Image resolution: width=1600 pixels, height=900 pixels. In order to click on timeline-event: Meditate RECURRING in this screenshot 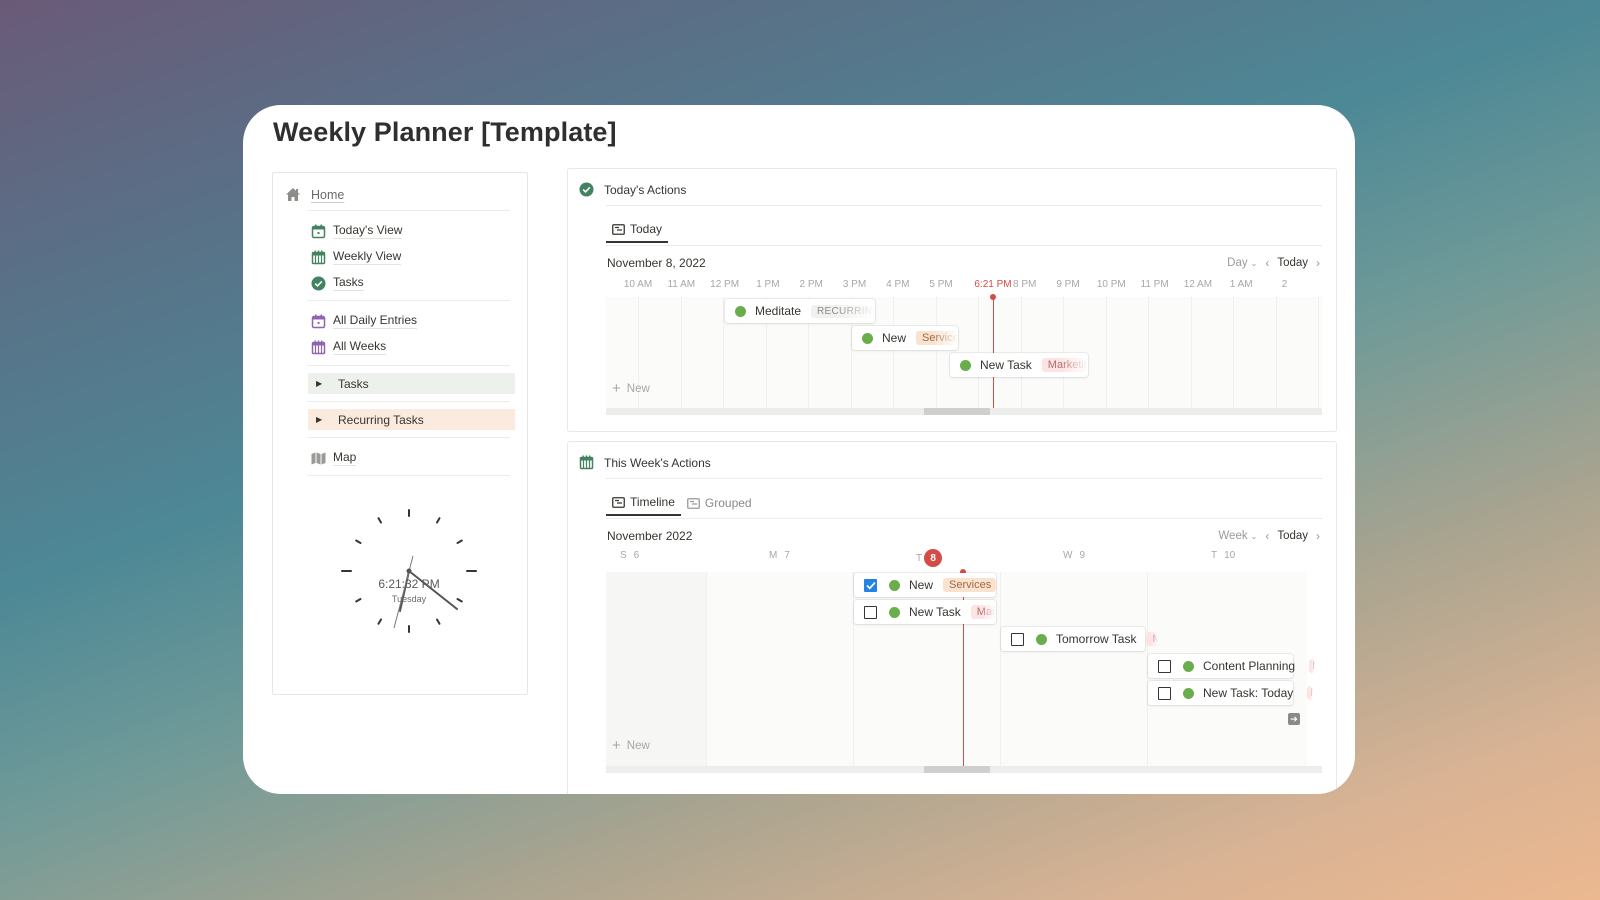, I will do `click(800, 311)`.